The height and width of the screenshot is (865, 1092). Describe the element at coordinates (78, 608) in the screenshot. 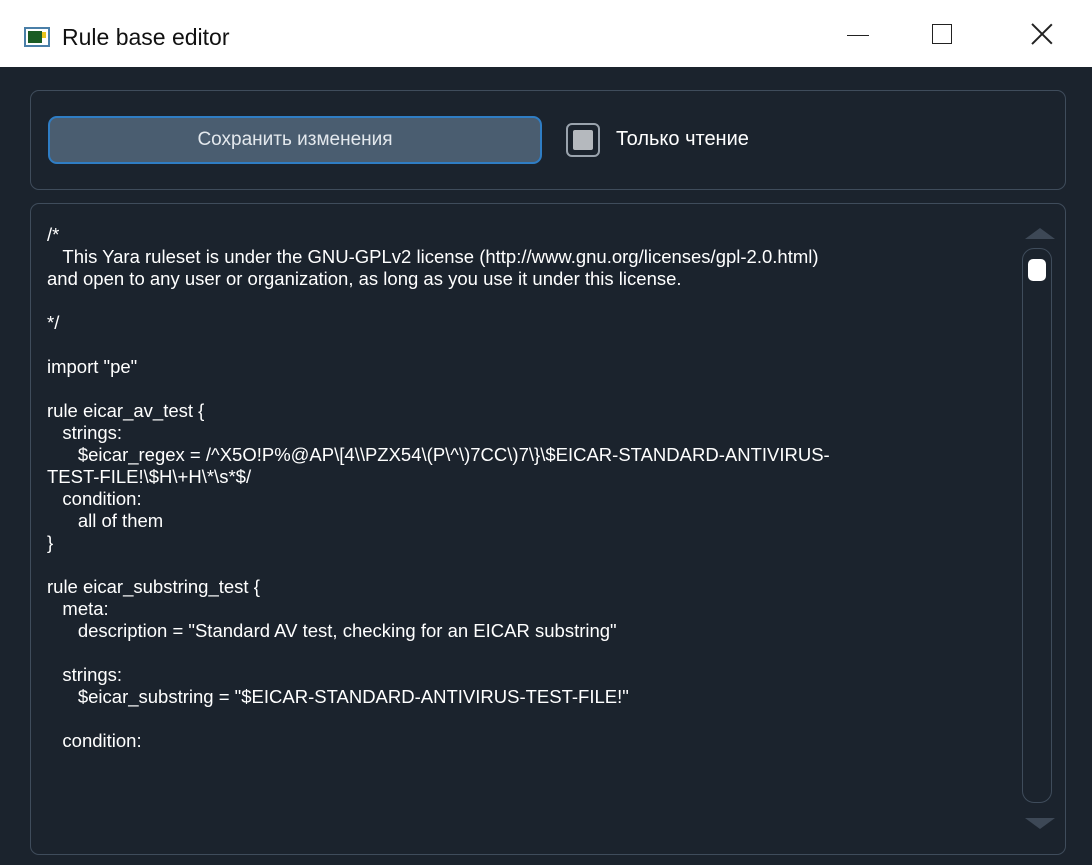

I see `code-line: meta:` at that location.